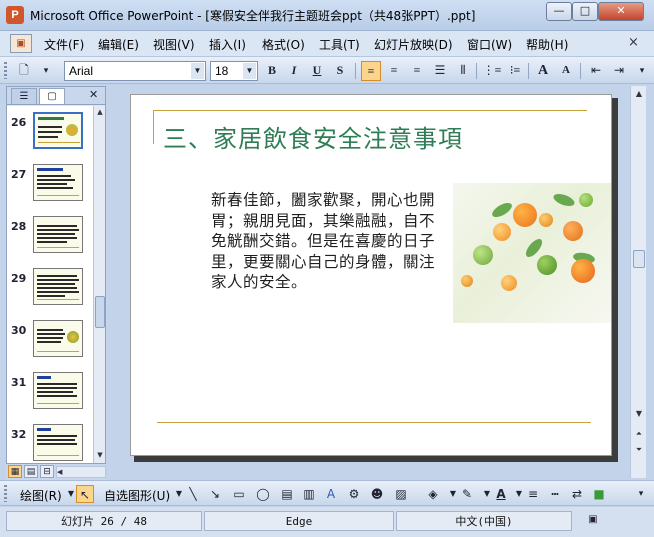  What do you see at coordinates (283, 44) in the screenshot?
I see `menu-format: 格式(O)` at bounding box center [283, 44].